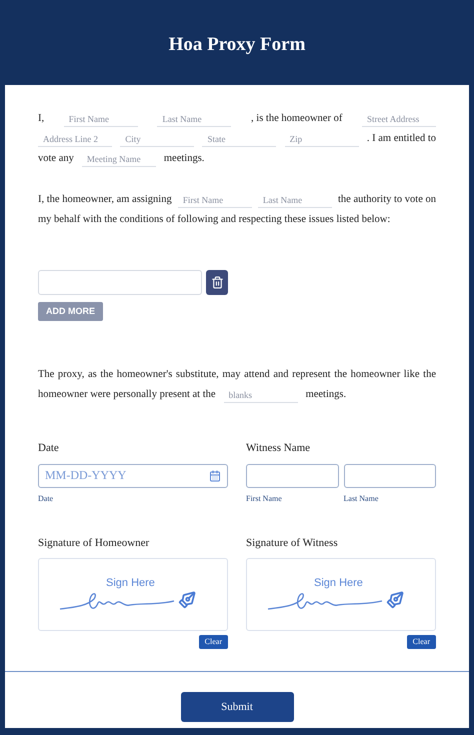  I want to click on trash-icon, so click(217, 282).